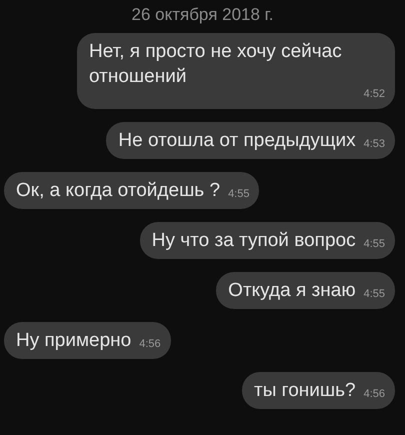 Image resolution: width=405 pixels, height=435 pixels. What do you see at coordinates (254, 240) in the screenshot?
I see `message-text: Ну что за тупой вопрос` at bounding box center [254, 240].